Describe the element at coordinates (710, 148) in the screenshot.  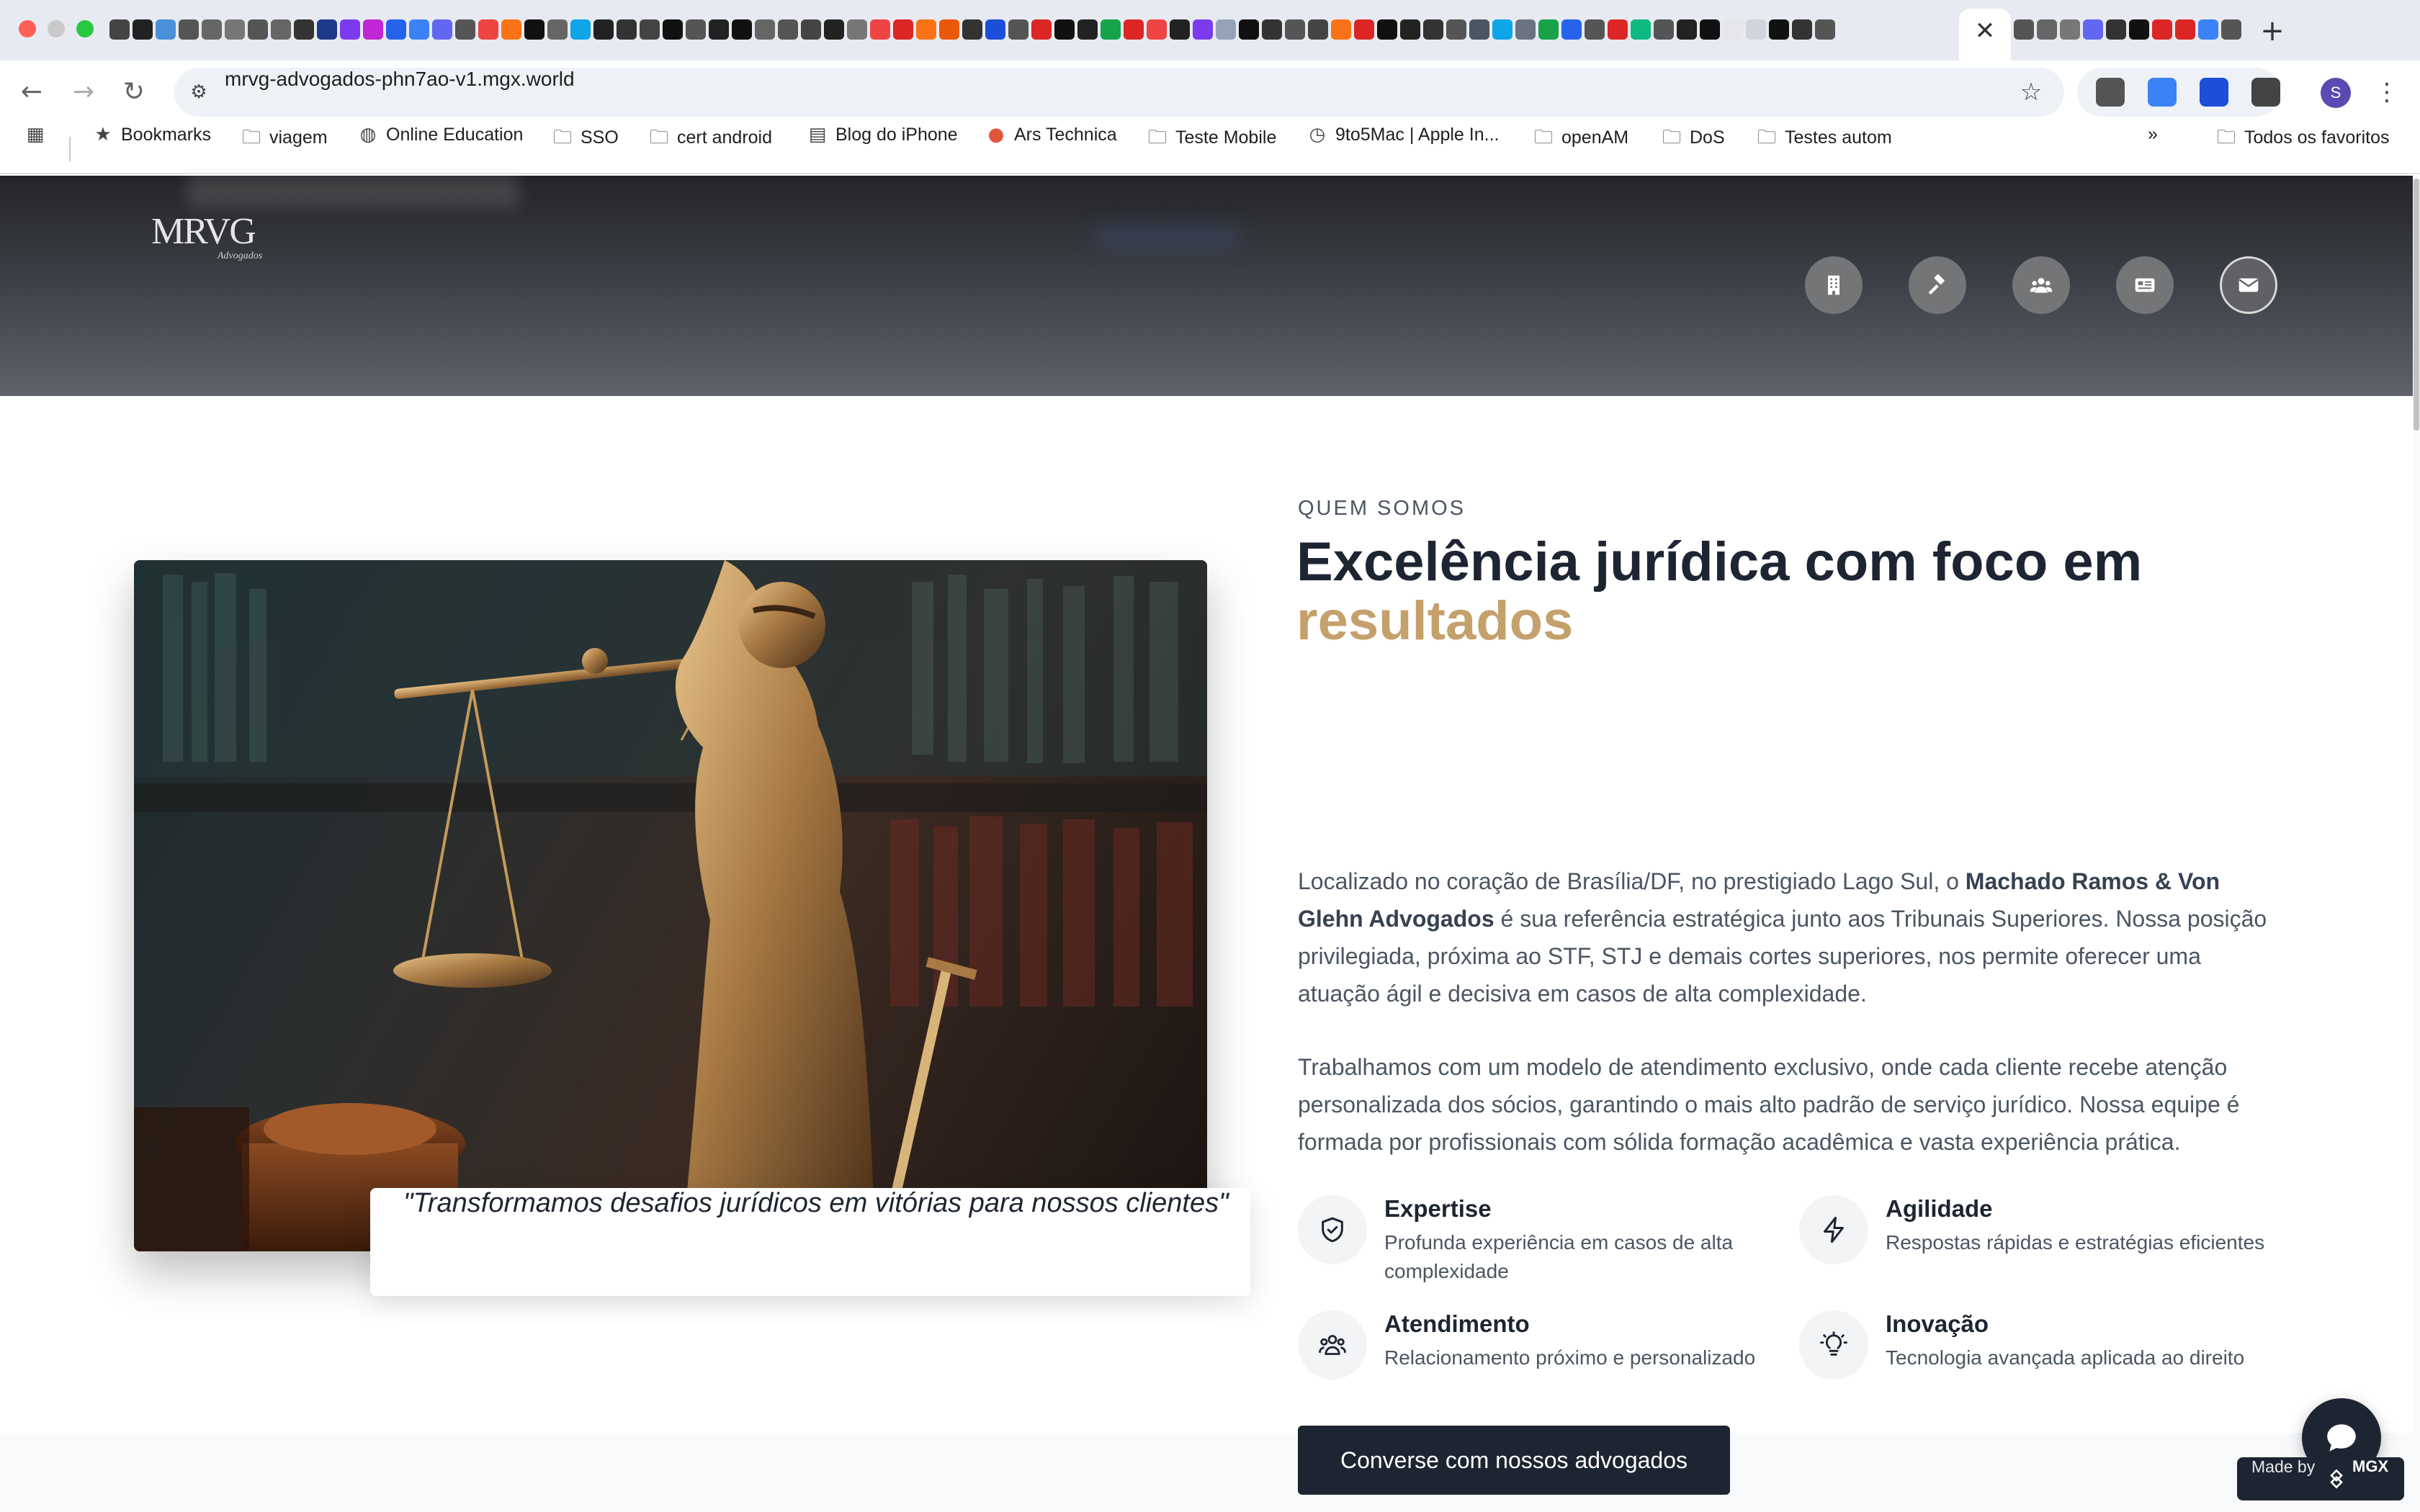
I see `bookmark-item: 🗀 cert android` at that location.